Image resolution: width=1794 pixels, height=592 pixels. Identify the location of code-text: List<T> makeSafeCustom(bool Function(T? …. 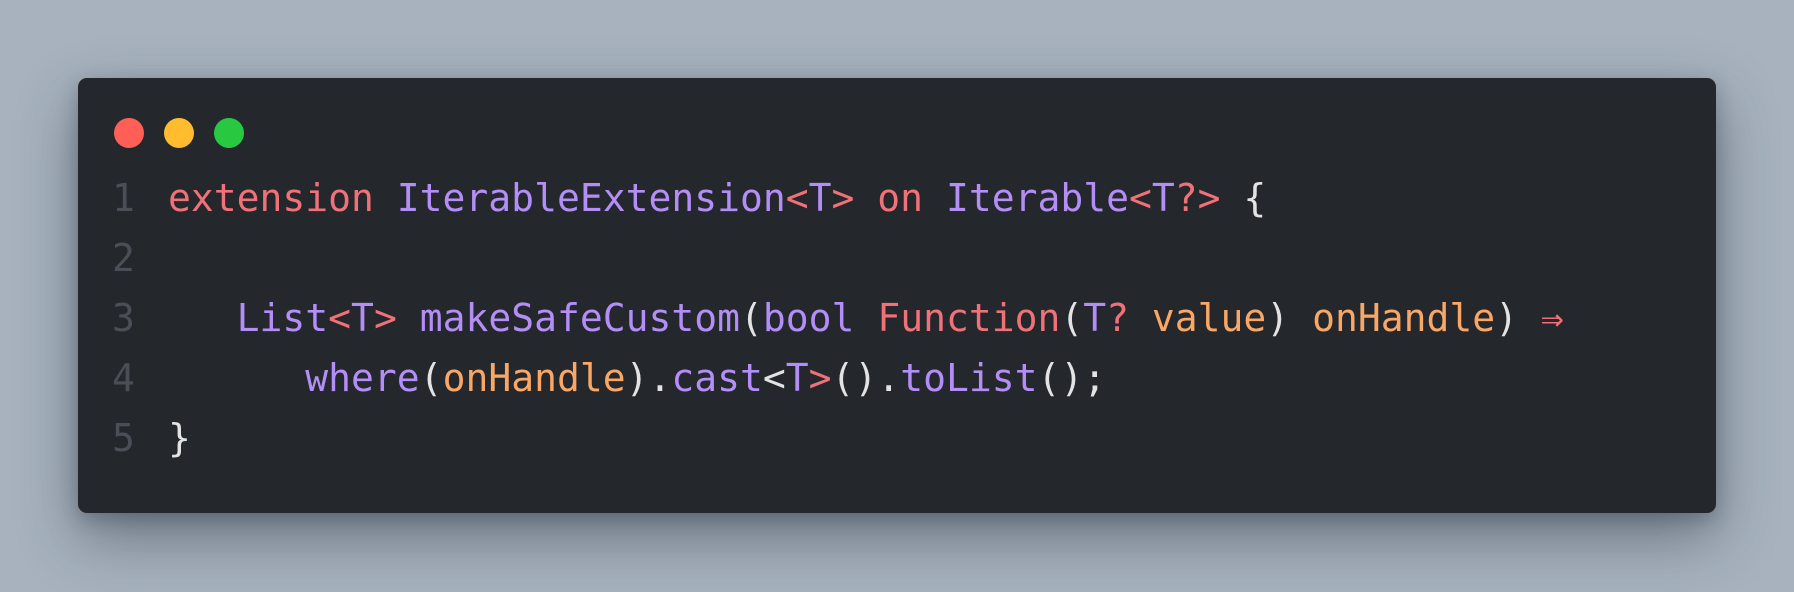
(866, 318).